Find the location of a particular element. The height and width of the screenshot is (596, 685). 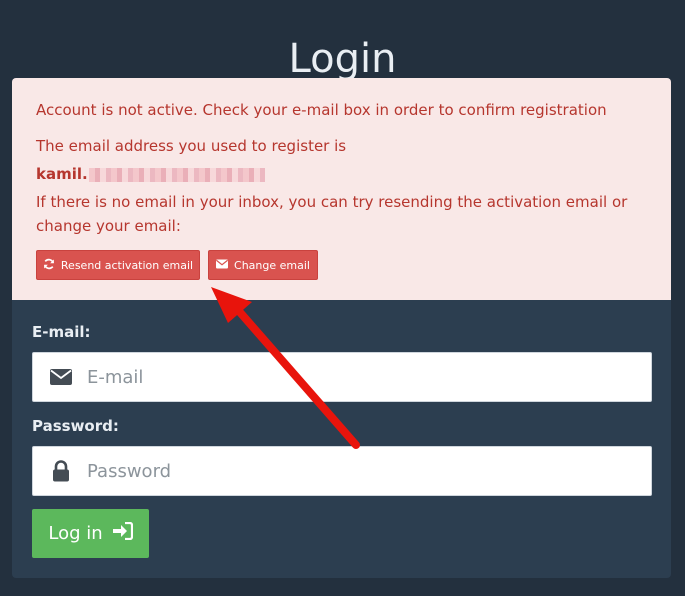

registered-email-text: kamil. is located at coordinates (62, 174).